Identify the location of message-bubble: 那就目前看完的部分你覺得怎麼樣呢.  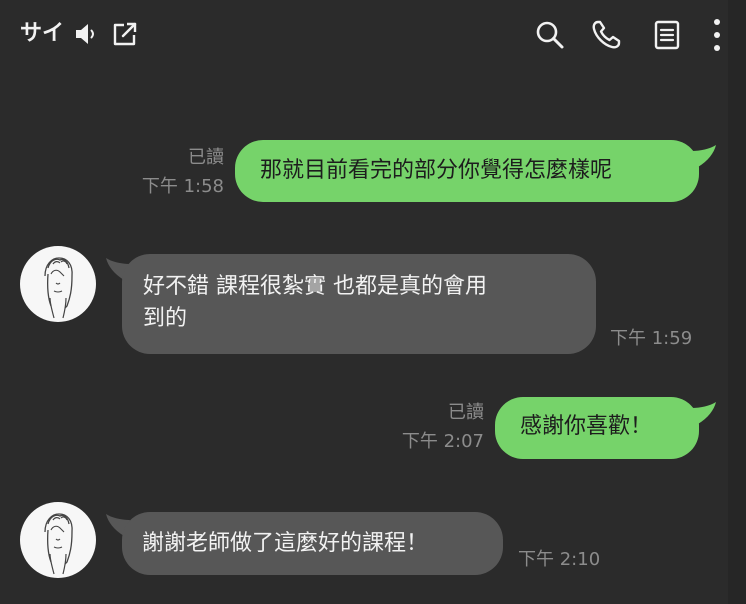
(467, 171).